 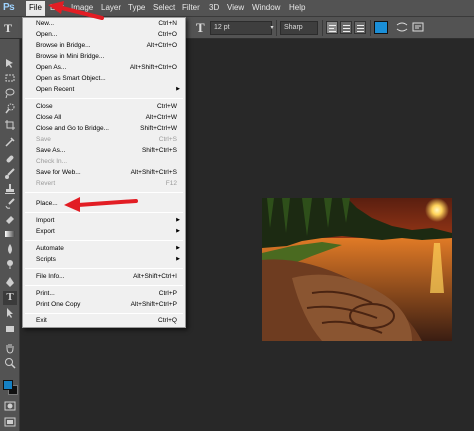 I want to click on align-left-button, so click(x=332, y=27).